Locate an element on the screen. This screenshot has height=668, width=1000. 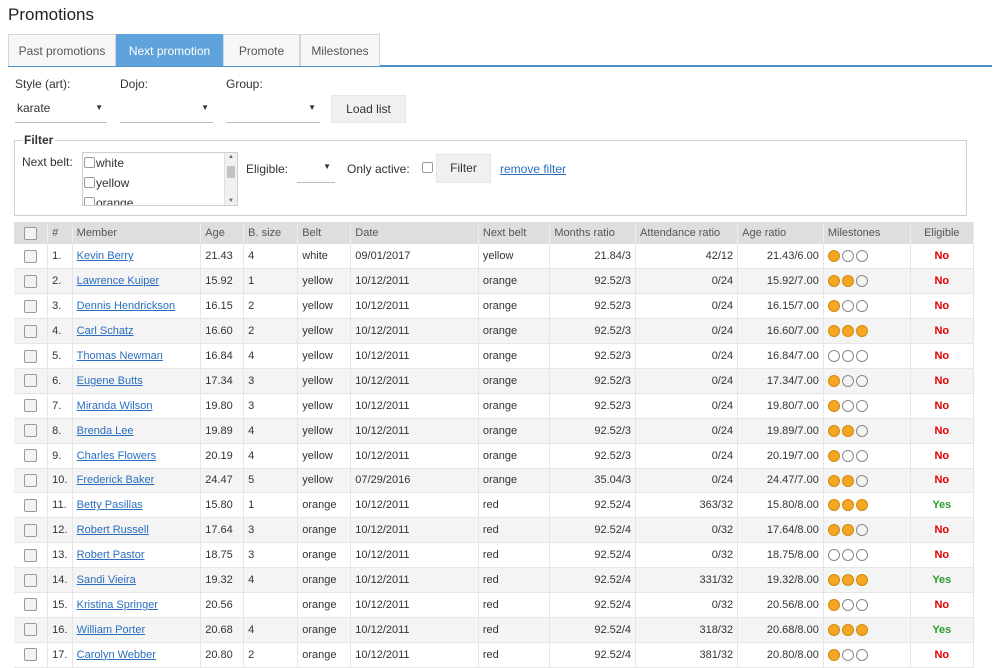
member-link: Thomas Newman is located at coordinates (120, 356).